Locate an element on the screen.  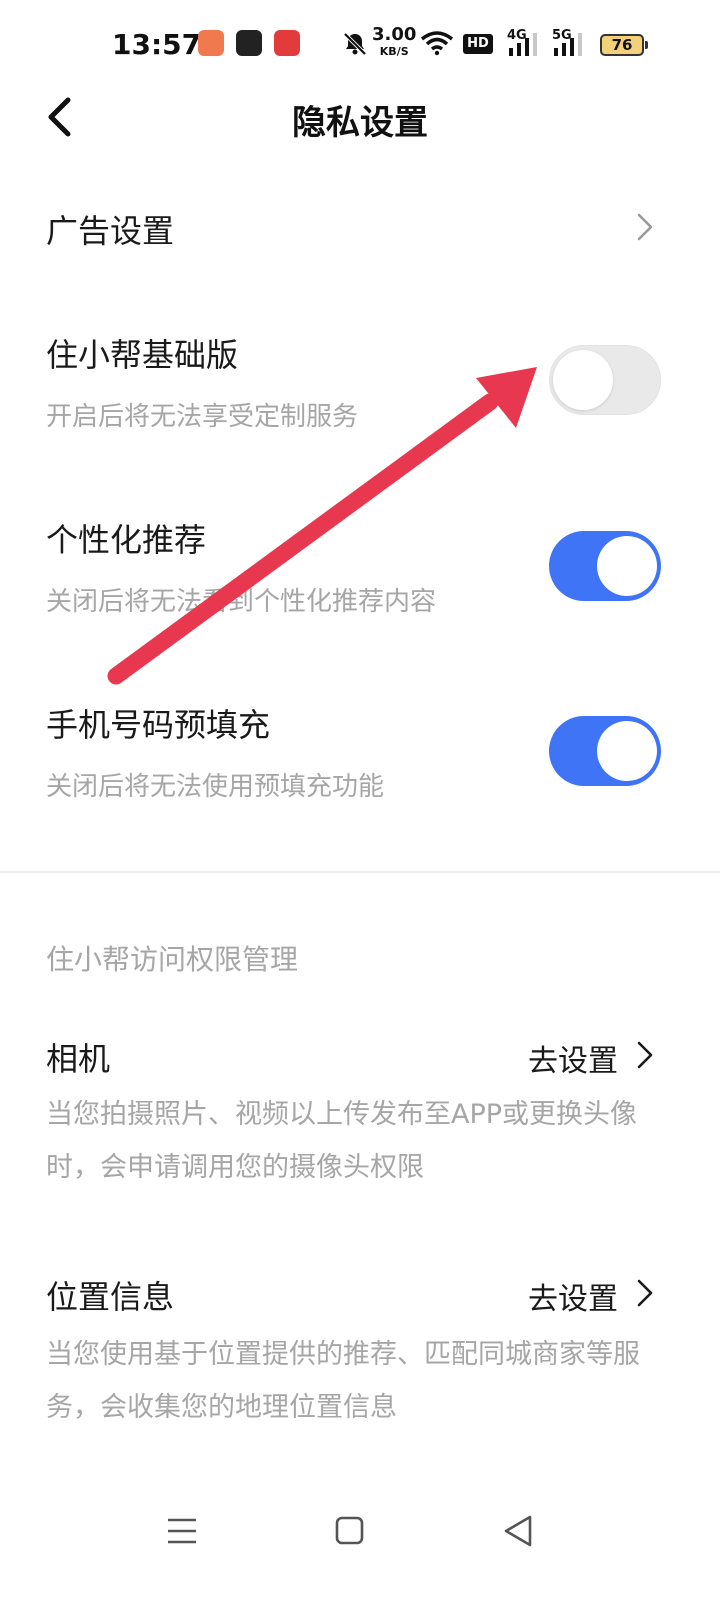
basic-version-toggle is located at coordinates (605, 380).